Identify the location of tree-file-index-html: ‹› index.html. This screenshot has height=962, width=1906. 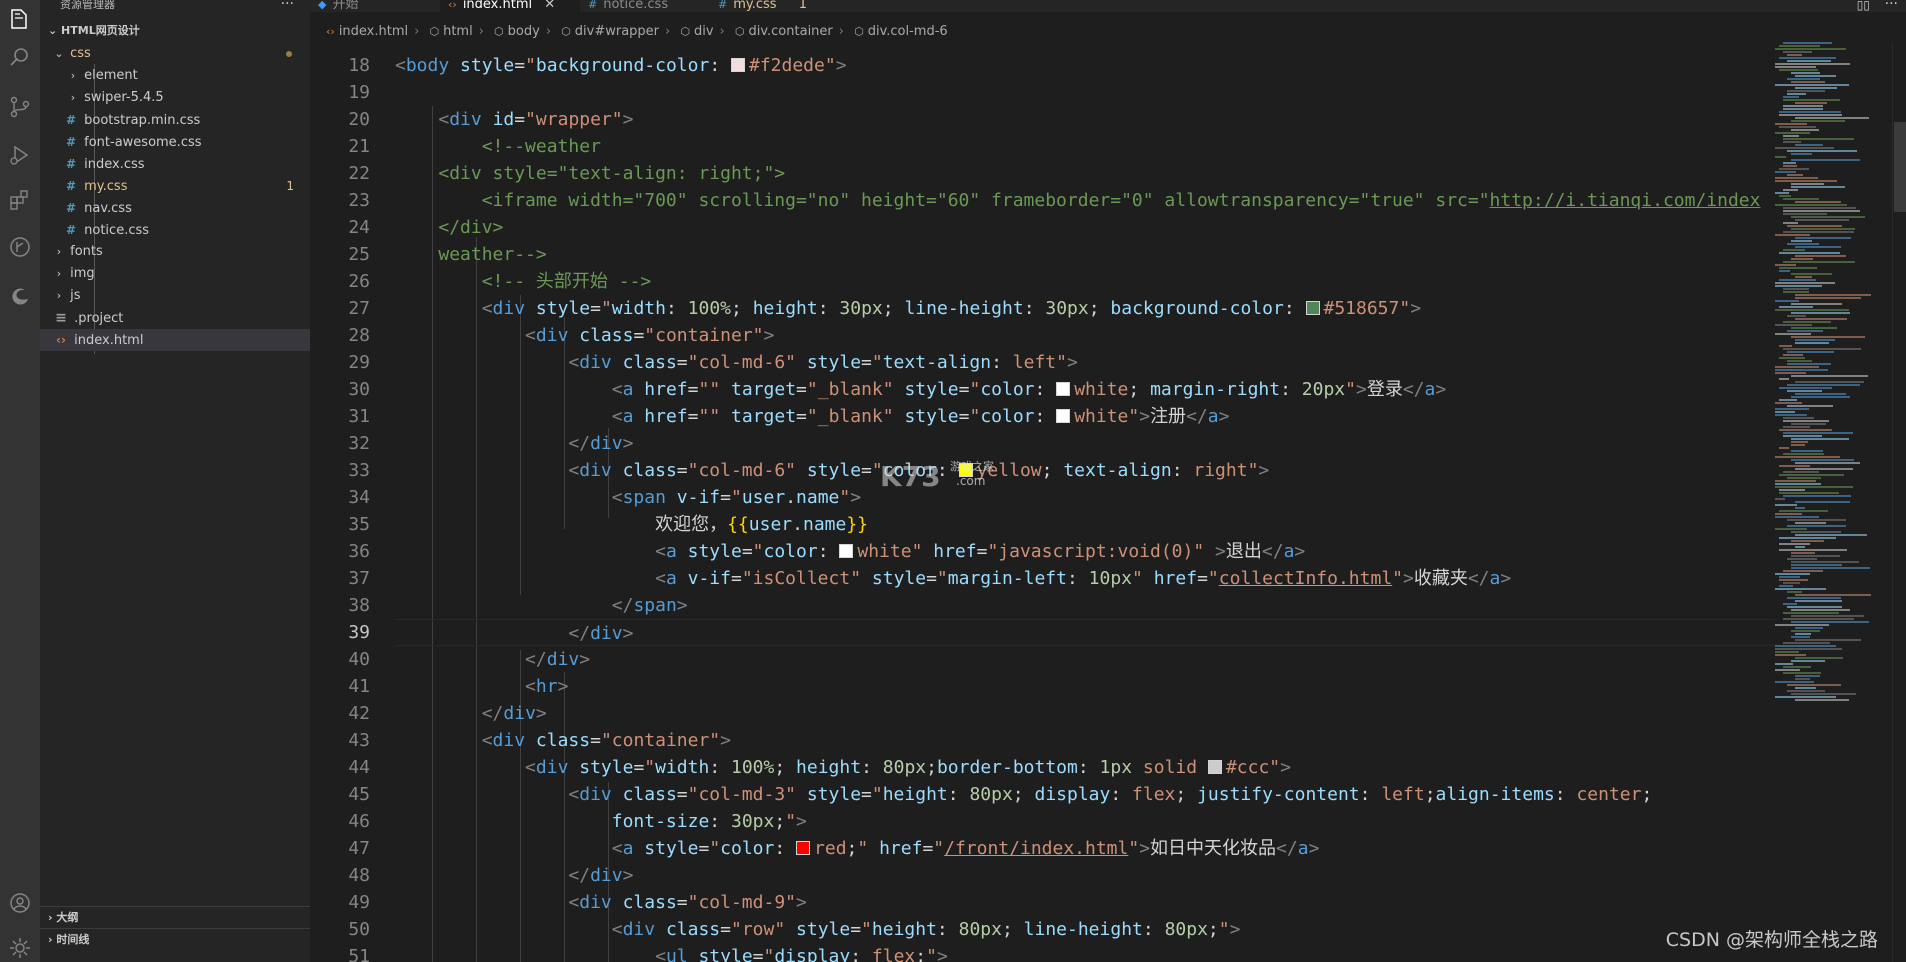
(175, 340).